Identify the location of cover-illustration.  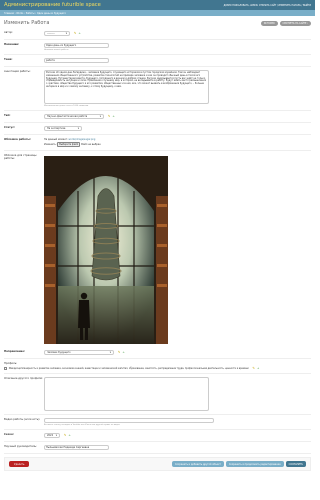
(106, 250).